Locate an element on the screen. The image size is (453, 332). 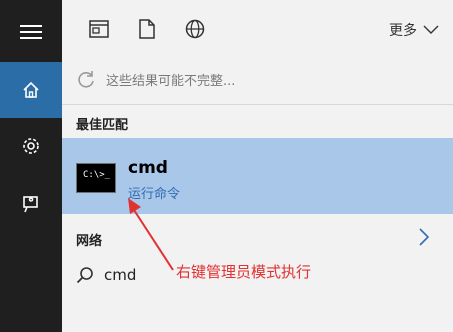
feedback-icon is located at coordinates (30, 204).